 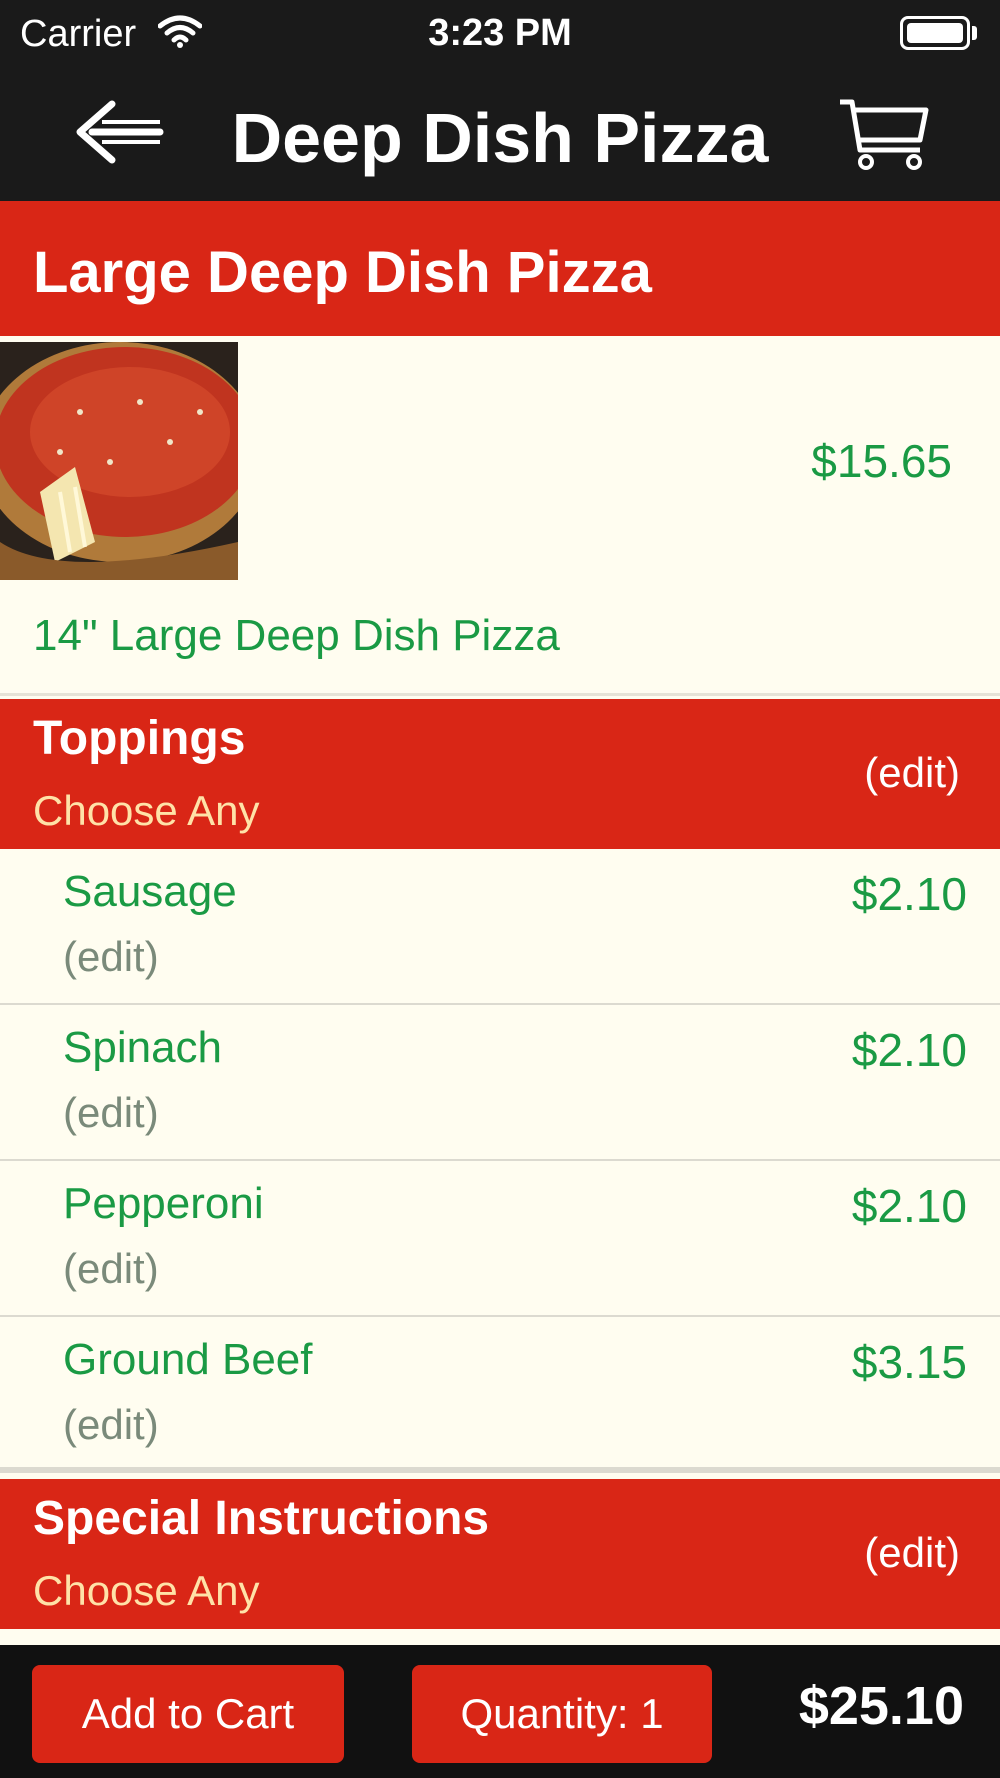 What do you see at coordinates (500, 1554) in the screenshot?
I see `instructions-section-header: Special Instructions Choose Any (edit)` at bounding box center [500, 1554].